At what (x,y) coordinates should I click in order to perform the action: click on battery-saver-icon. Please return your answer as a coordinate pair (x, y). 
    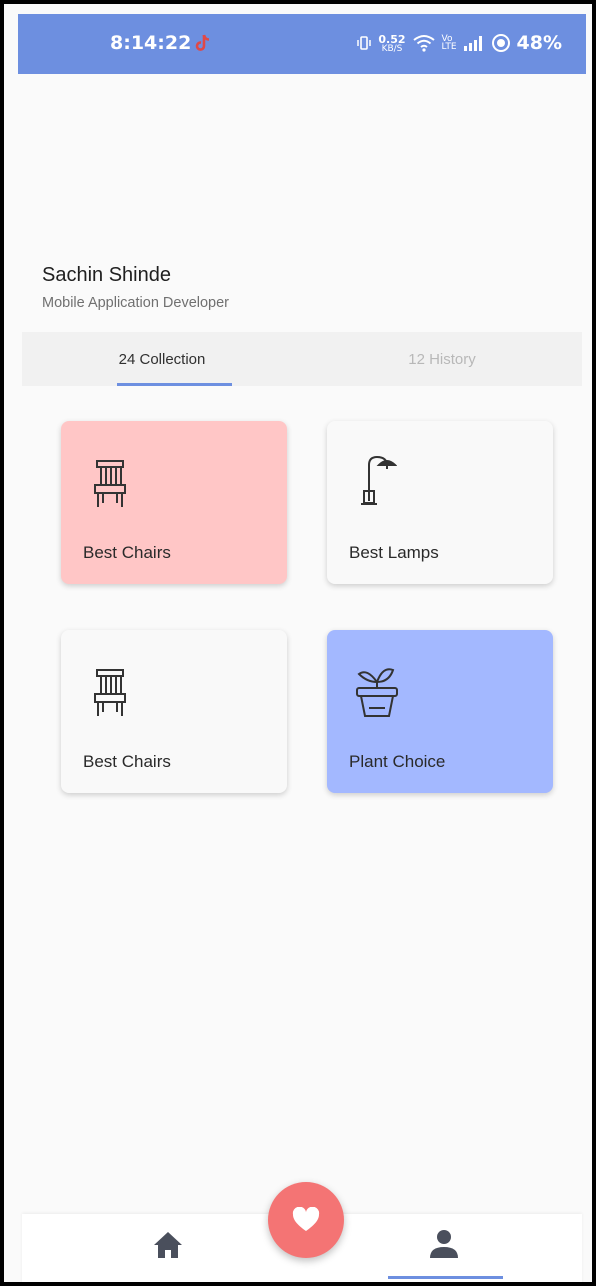
    Looking at the image, I should click on (500, 43).